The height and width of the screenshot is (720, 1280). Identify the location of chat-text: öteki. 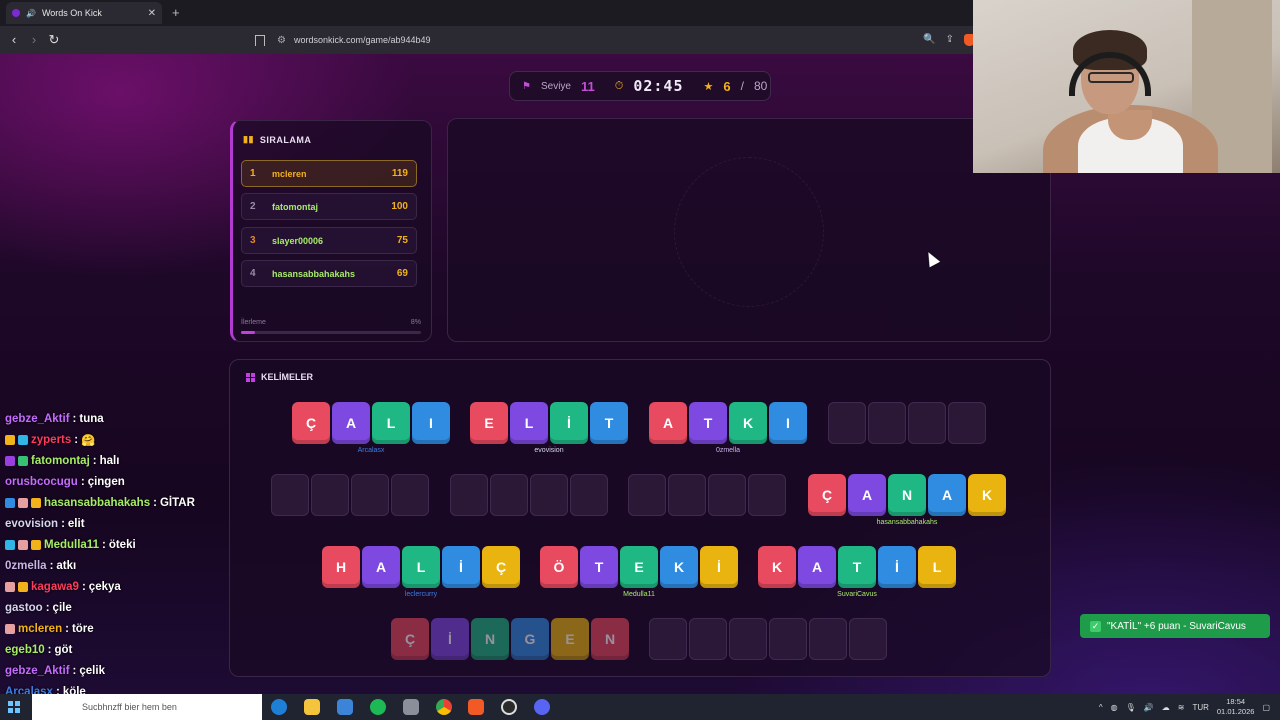
(122, 544).